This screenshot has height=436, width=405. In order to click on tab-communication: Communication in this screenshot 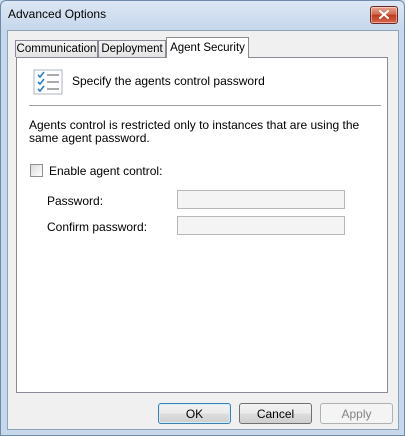, I will do `click(56, 48)`.